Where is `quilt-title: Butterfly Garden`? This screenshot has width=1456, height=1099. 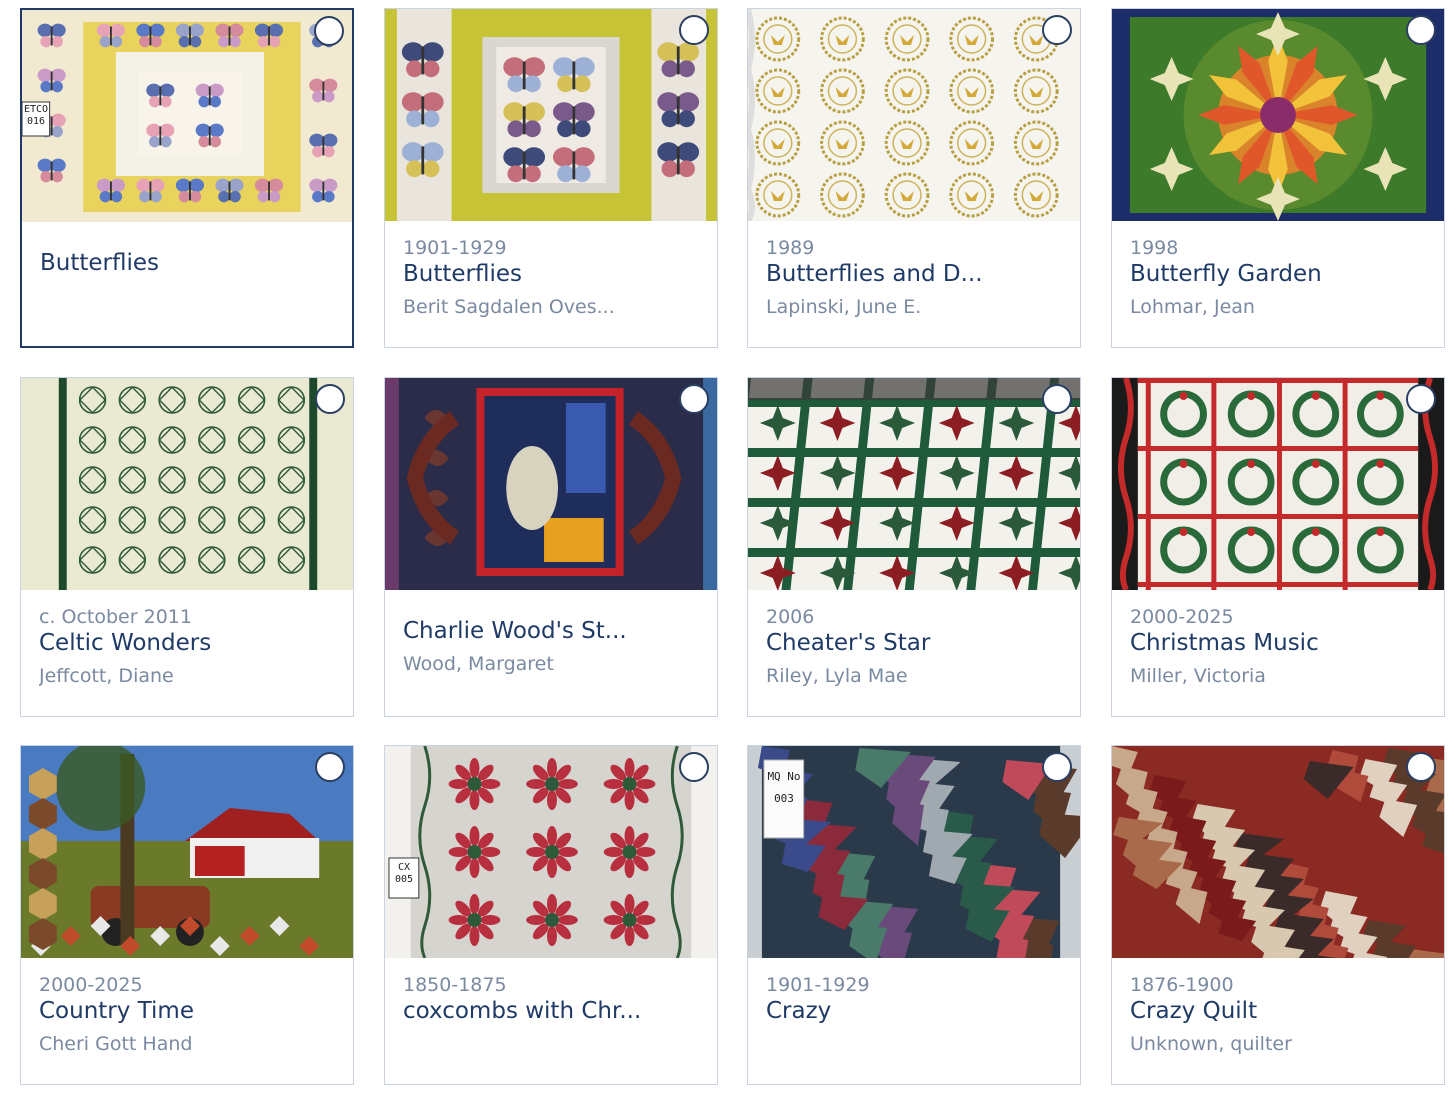
quilt-title: Butterfly Garden is located at coordinates (1280, 274).